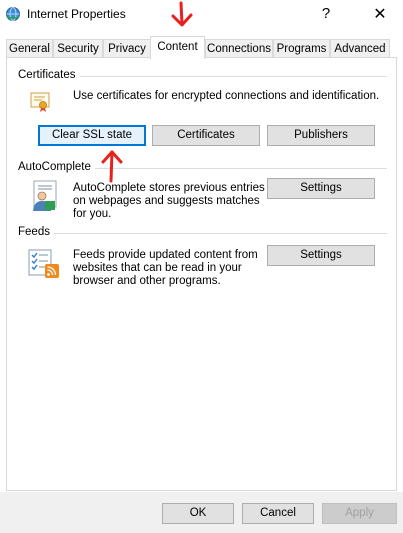 The height and width of the screenshot is (533, 403). Describe the element at coordinates (380, 15) in the screenshot. I see `close-button: ✕` at that location.